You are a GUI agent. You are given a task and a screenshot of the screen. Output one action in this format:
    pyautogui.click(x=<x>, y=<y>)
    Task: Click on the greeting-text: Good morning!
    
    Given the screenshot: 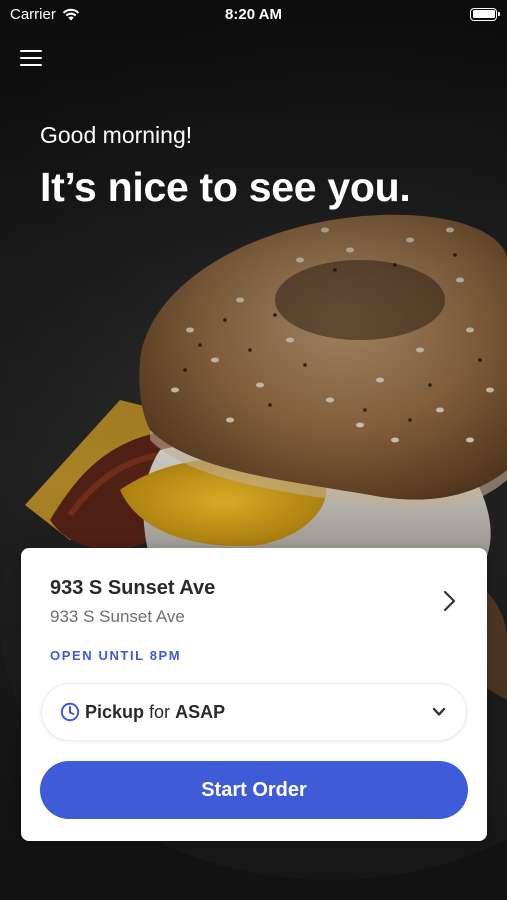 What is the action you would take?
    pyautogui.click(x=116, y=135)
    